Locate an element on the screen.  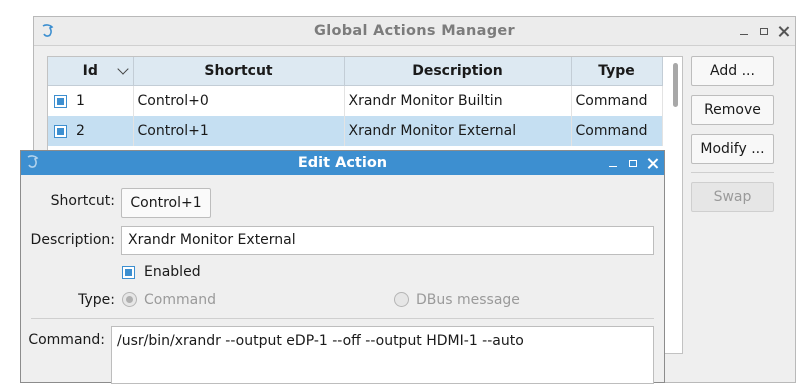
shortcut-label: Shortcut: is located at coordinates (82, 201).